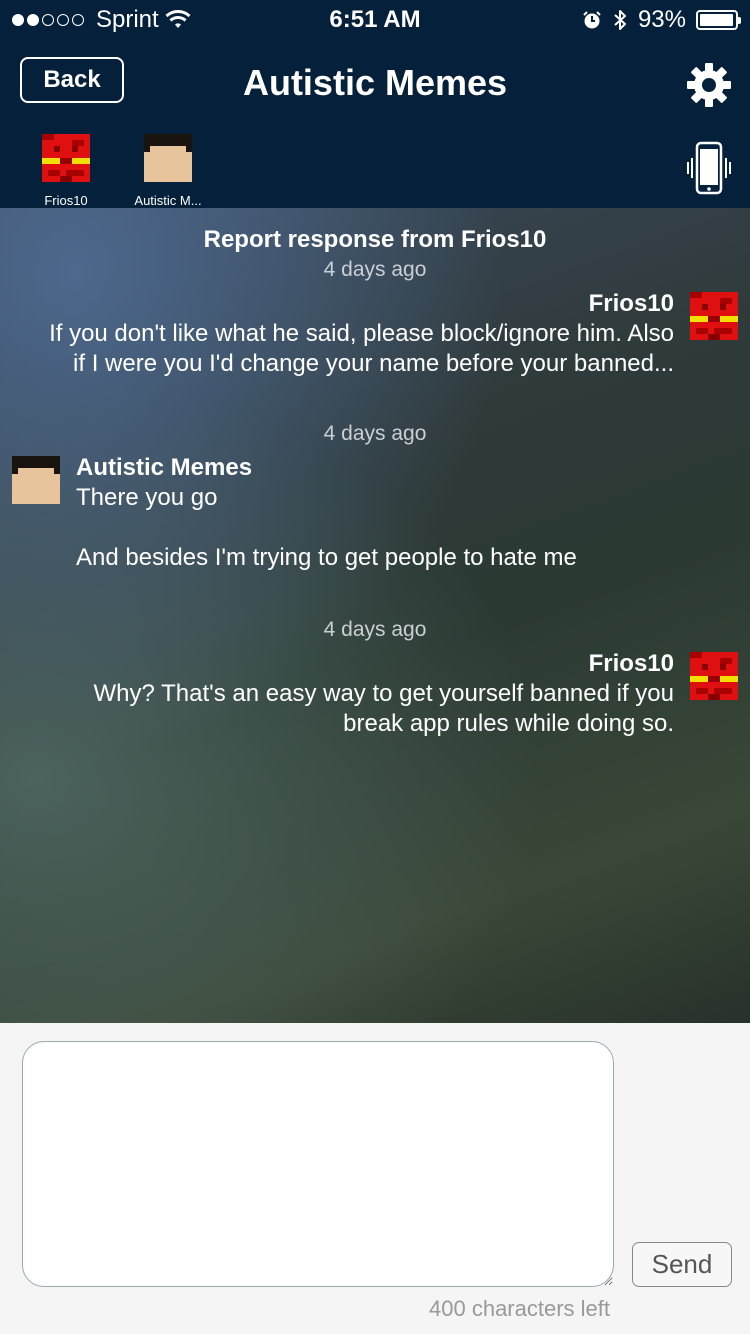  I want to click on member-name: Frios10, so click(66, 200).